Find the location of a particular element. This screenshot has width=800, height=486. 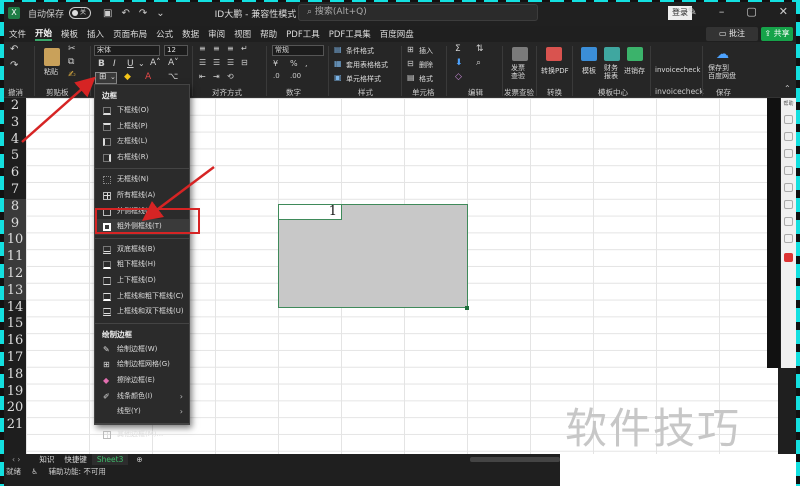

clear-icon: ◇ is located at coordinates (458, 77).